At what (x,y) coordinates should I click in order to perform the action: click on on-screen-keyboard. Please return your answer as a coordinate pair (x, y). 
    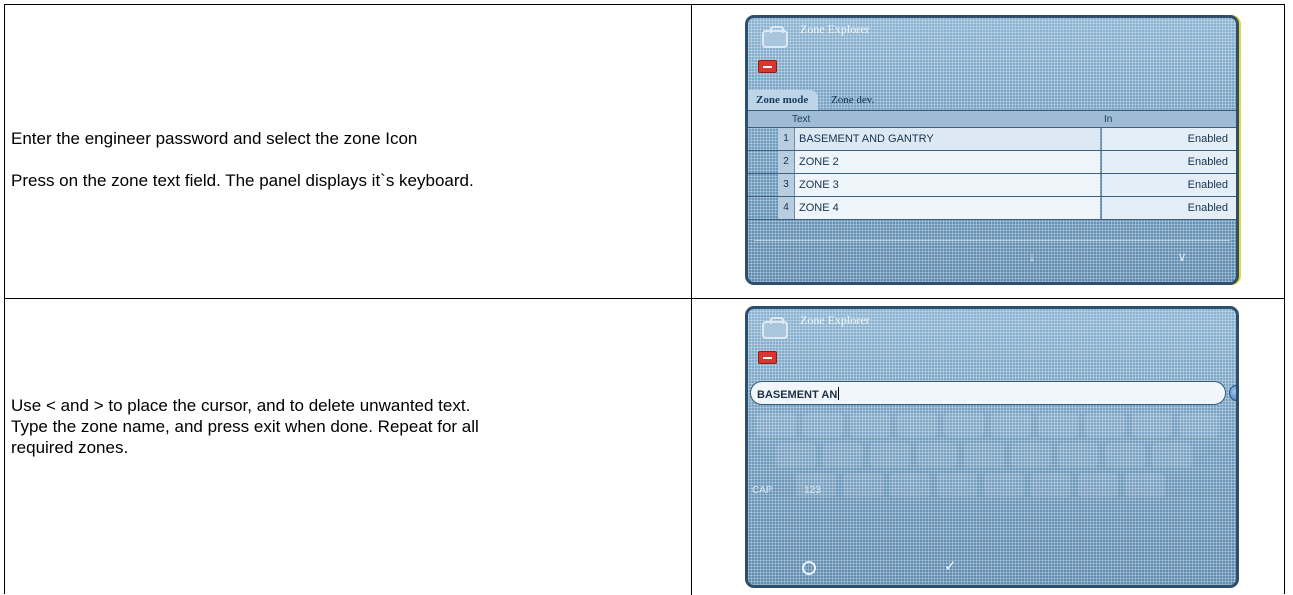
    Looking at the image, I should click on (992, 469).